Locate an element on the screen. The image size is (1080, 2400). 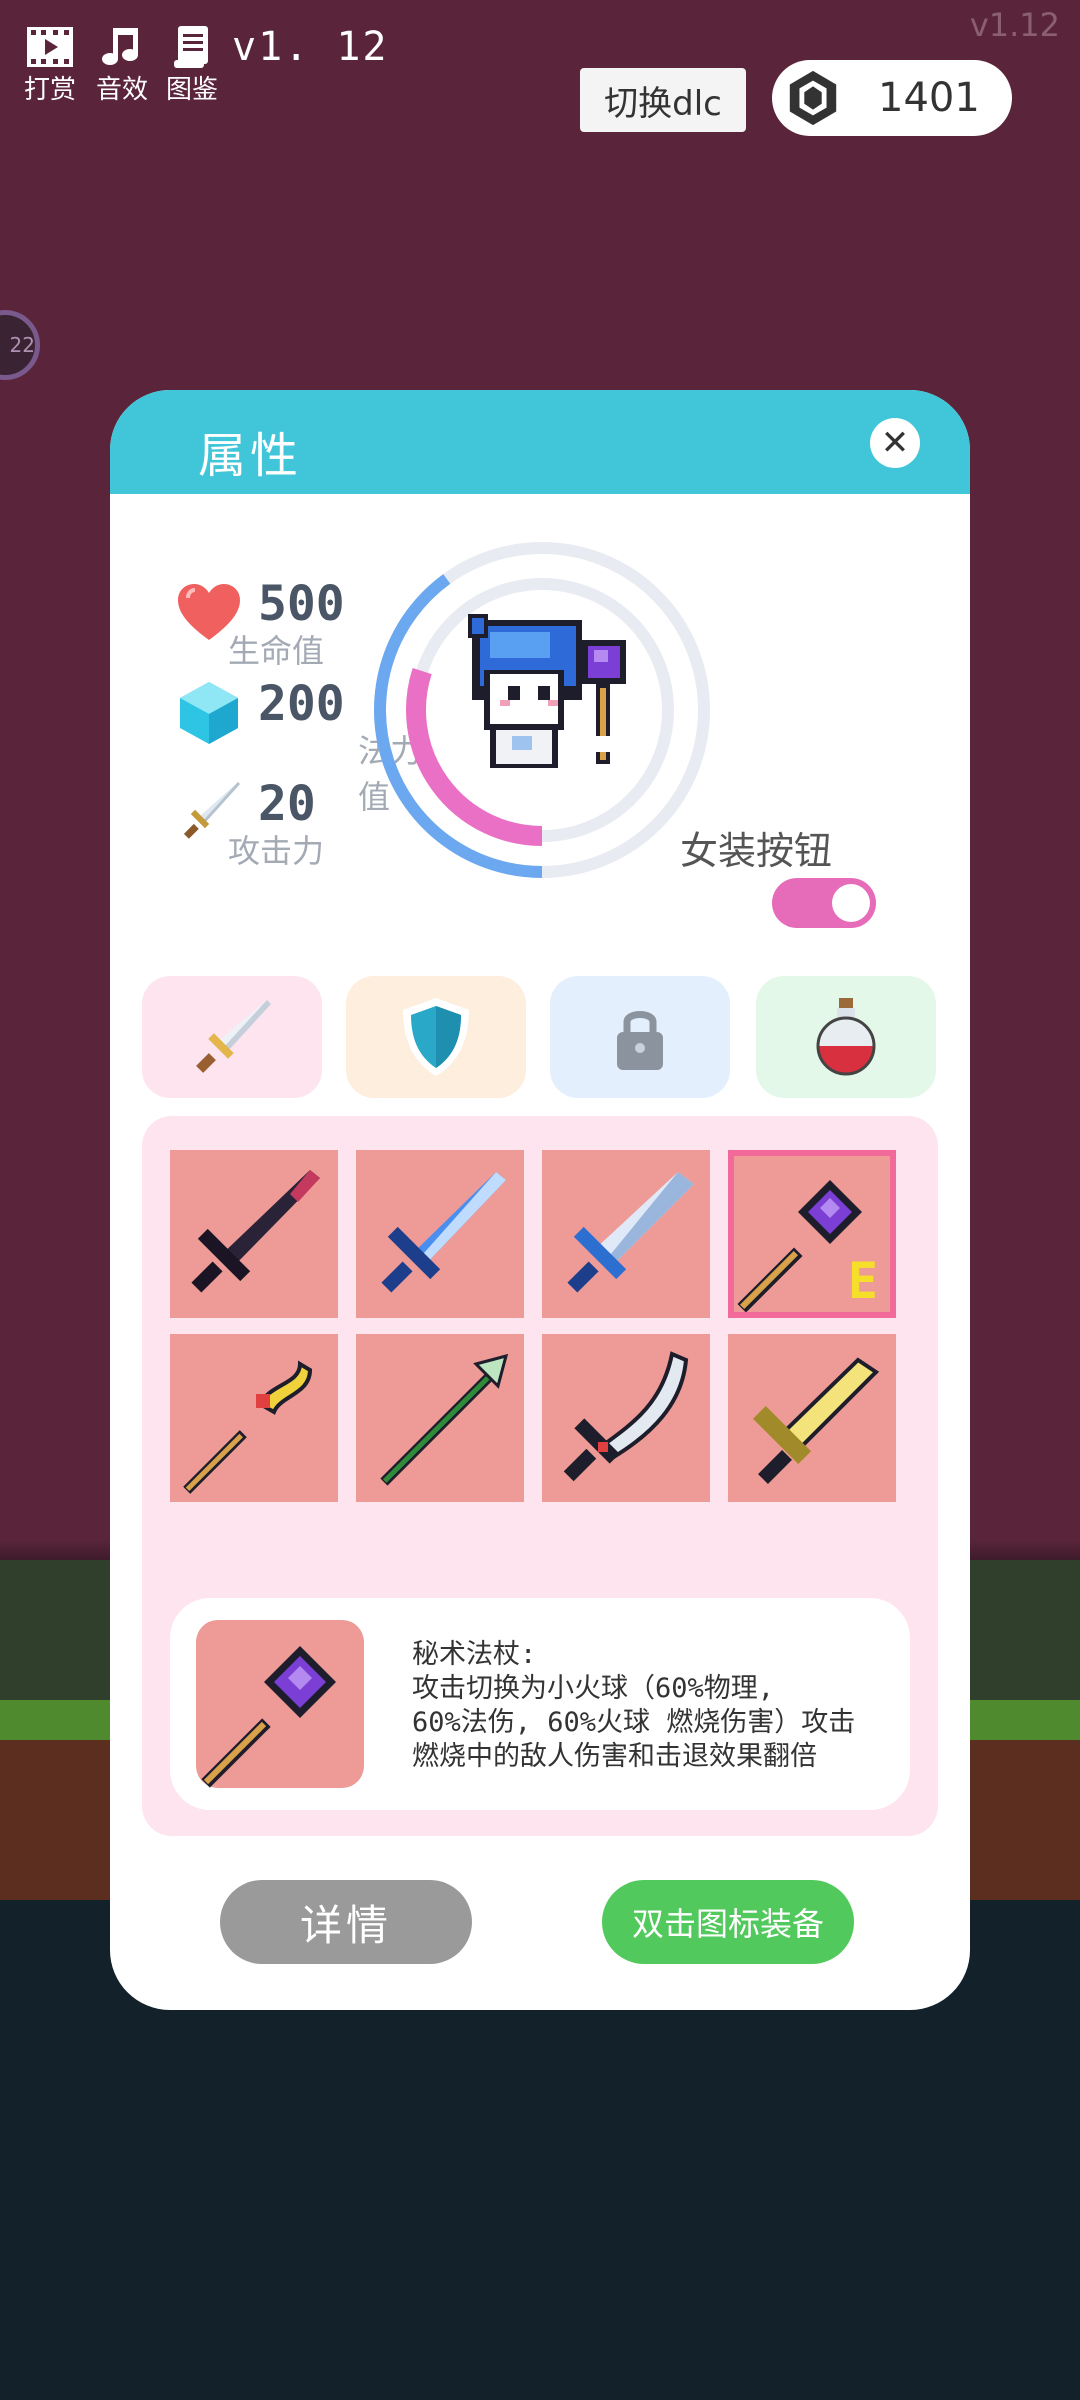
equip-hint-button: 双击图标装备 is located at coordinates (728, 1922).